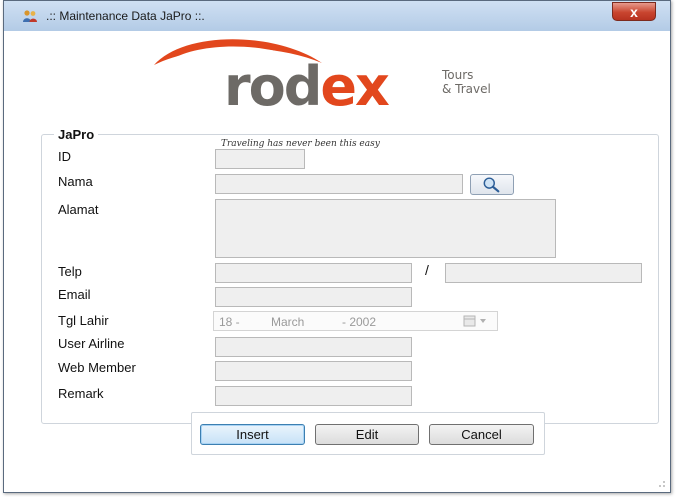 The height and width of the screenshot is (497, 676). What do you see at coordinates (229, 322) in the screenshot?
I see `date-day: 18 -` at bounding box center [229, 322].